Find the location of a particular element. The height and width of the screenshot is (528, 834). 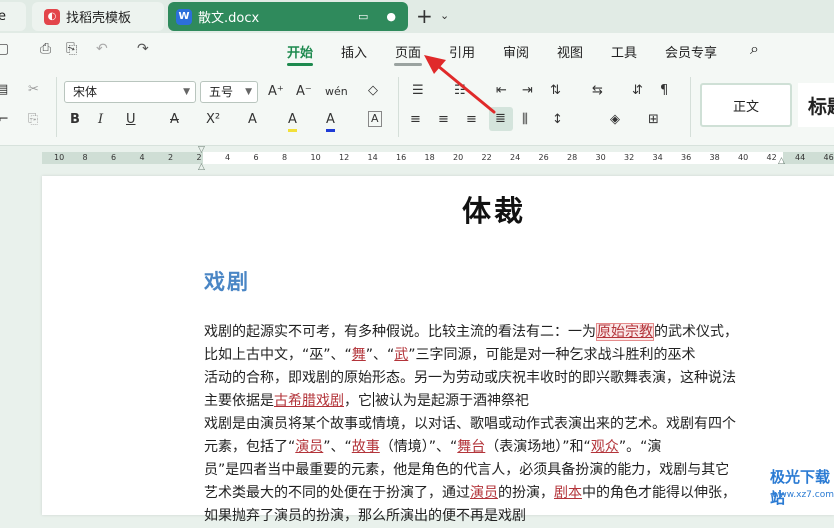

annotation-arrow is located at coordinates (460, 84).